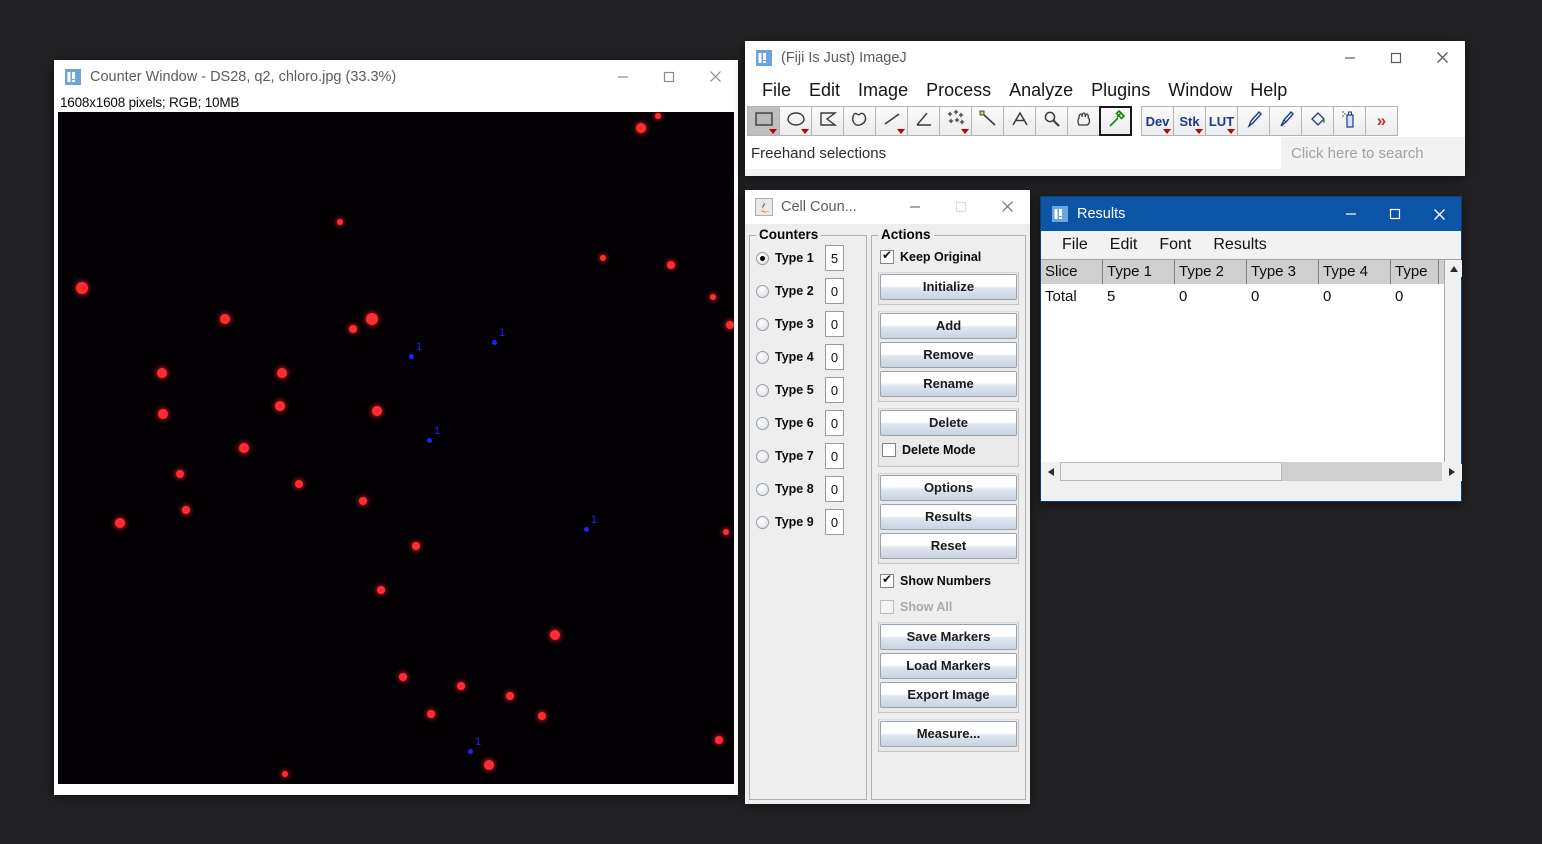  I want to click on magnifier-tool, so click(1051, 121).